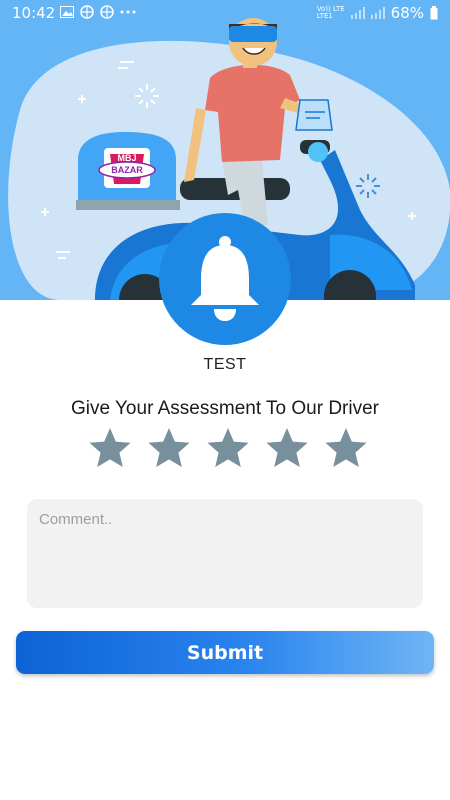  I want to click on ball-icon, so click(87, 12).